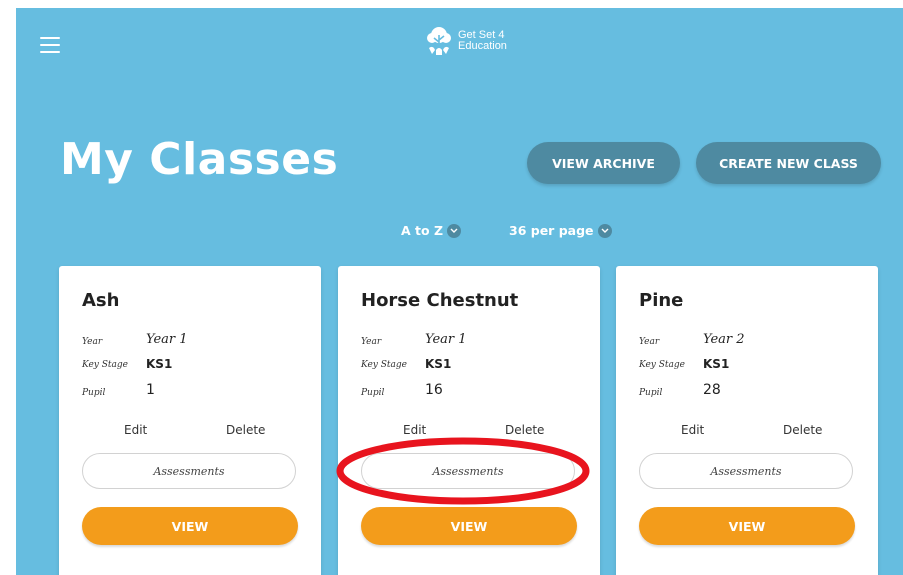  Describe the element at coordinates (101, 300) in the screenshot. I see `class-name: Ash` at that location.